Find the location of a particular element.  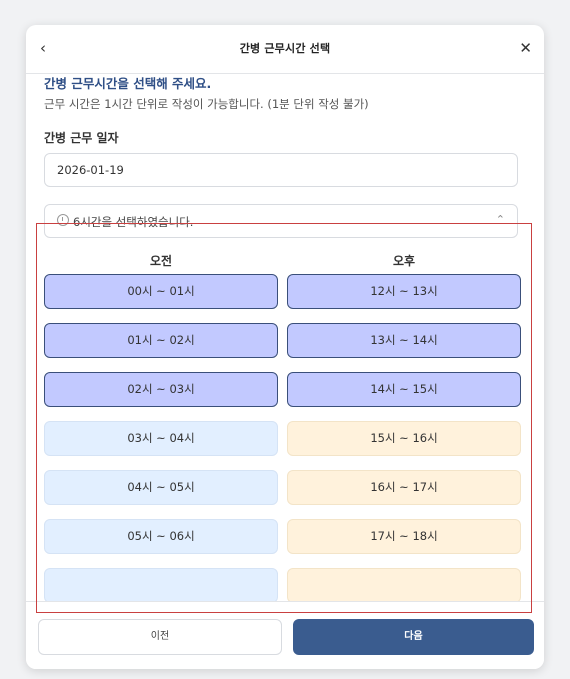

am-column-header: 오전 is located at coordinates (161, 261).